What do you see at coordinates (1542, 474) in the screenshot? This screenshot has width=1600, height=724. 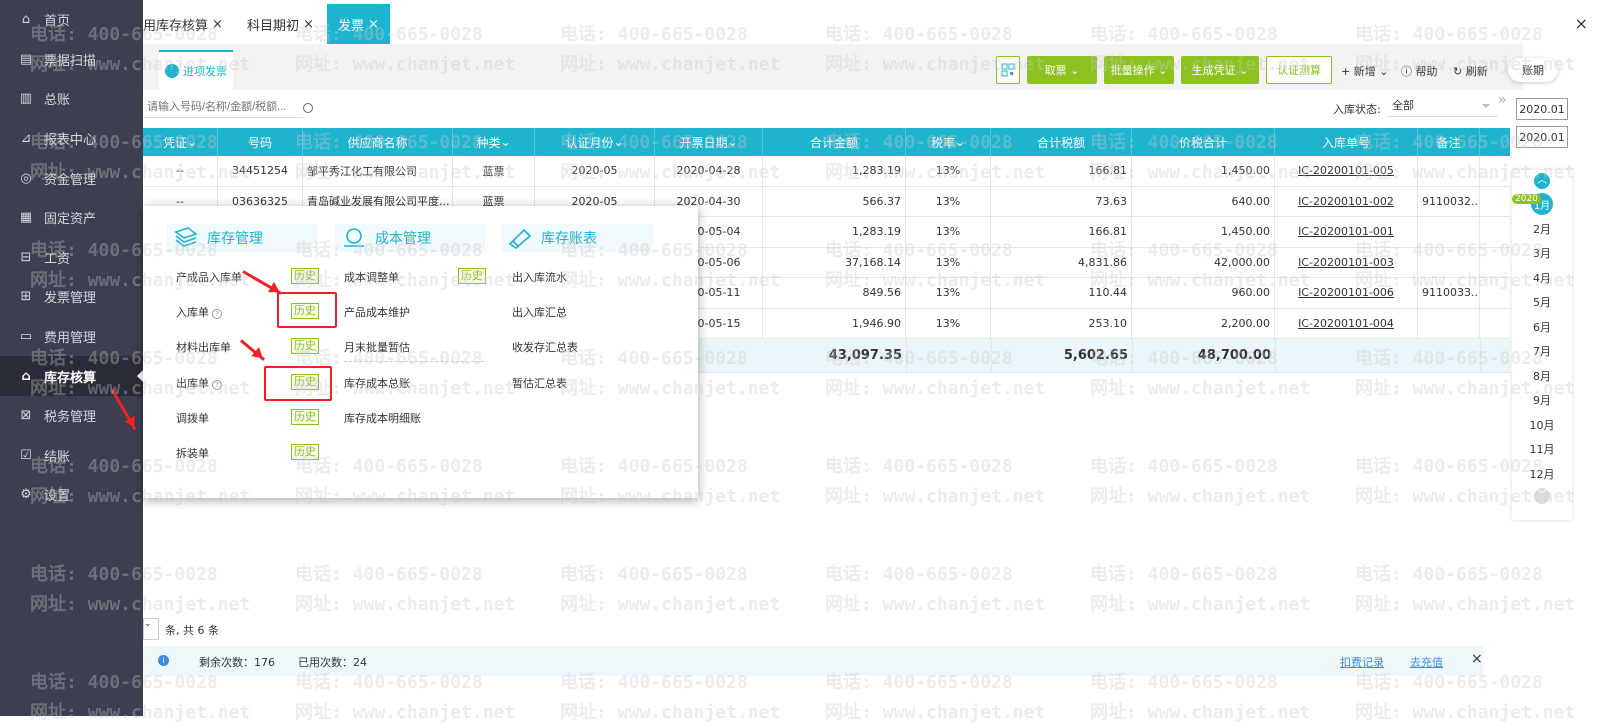 I see `month-item: 12月` at bounding box center [1542, 474].